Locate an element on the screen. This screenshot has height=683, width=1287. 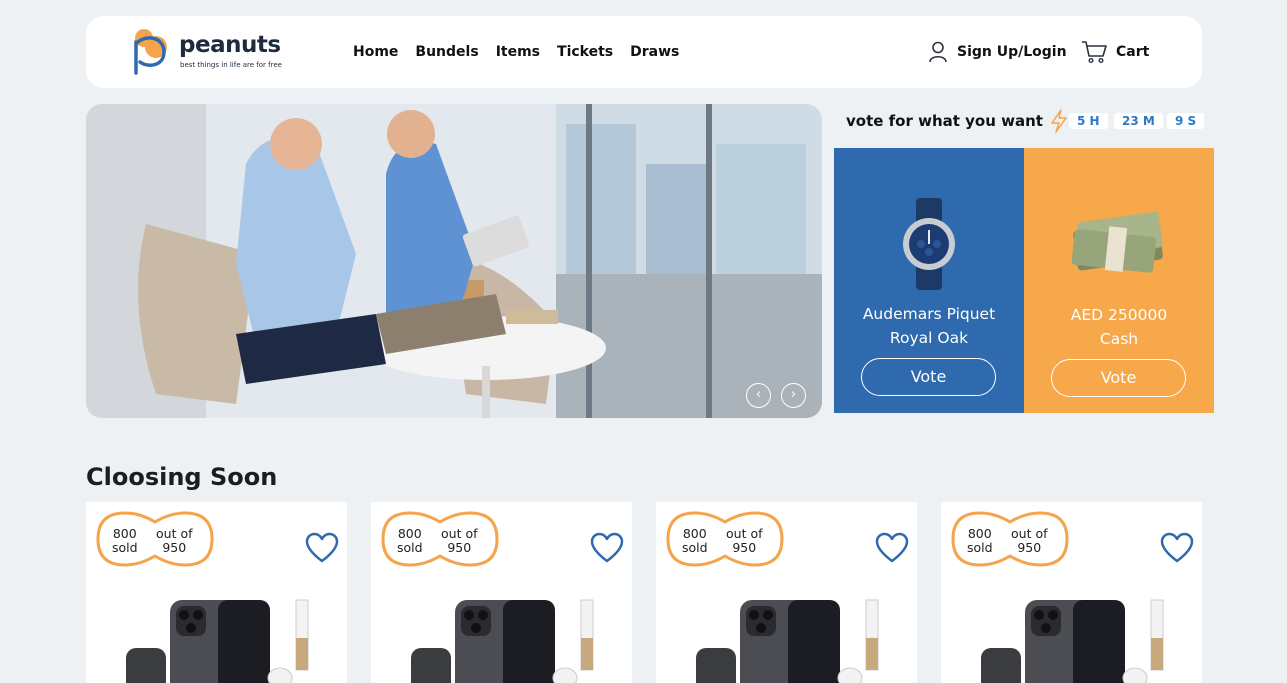
vote-option-name-line2: Cash is located at coordinates (1119, 339).